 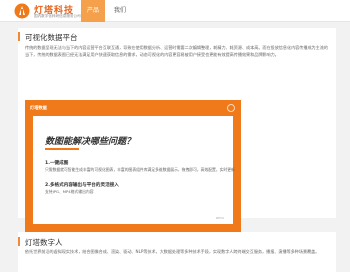 I want to click on slide-accent-line, so click(x=62, y=149).